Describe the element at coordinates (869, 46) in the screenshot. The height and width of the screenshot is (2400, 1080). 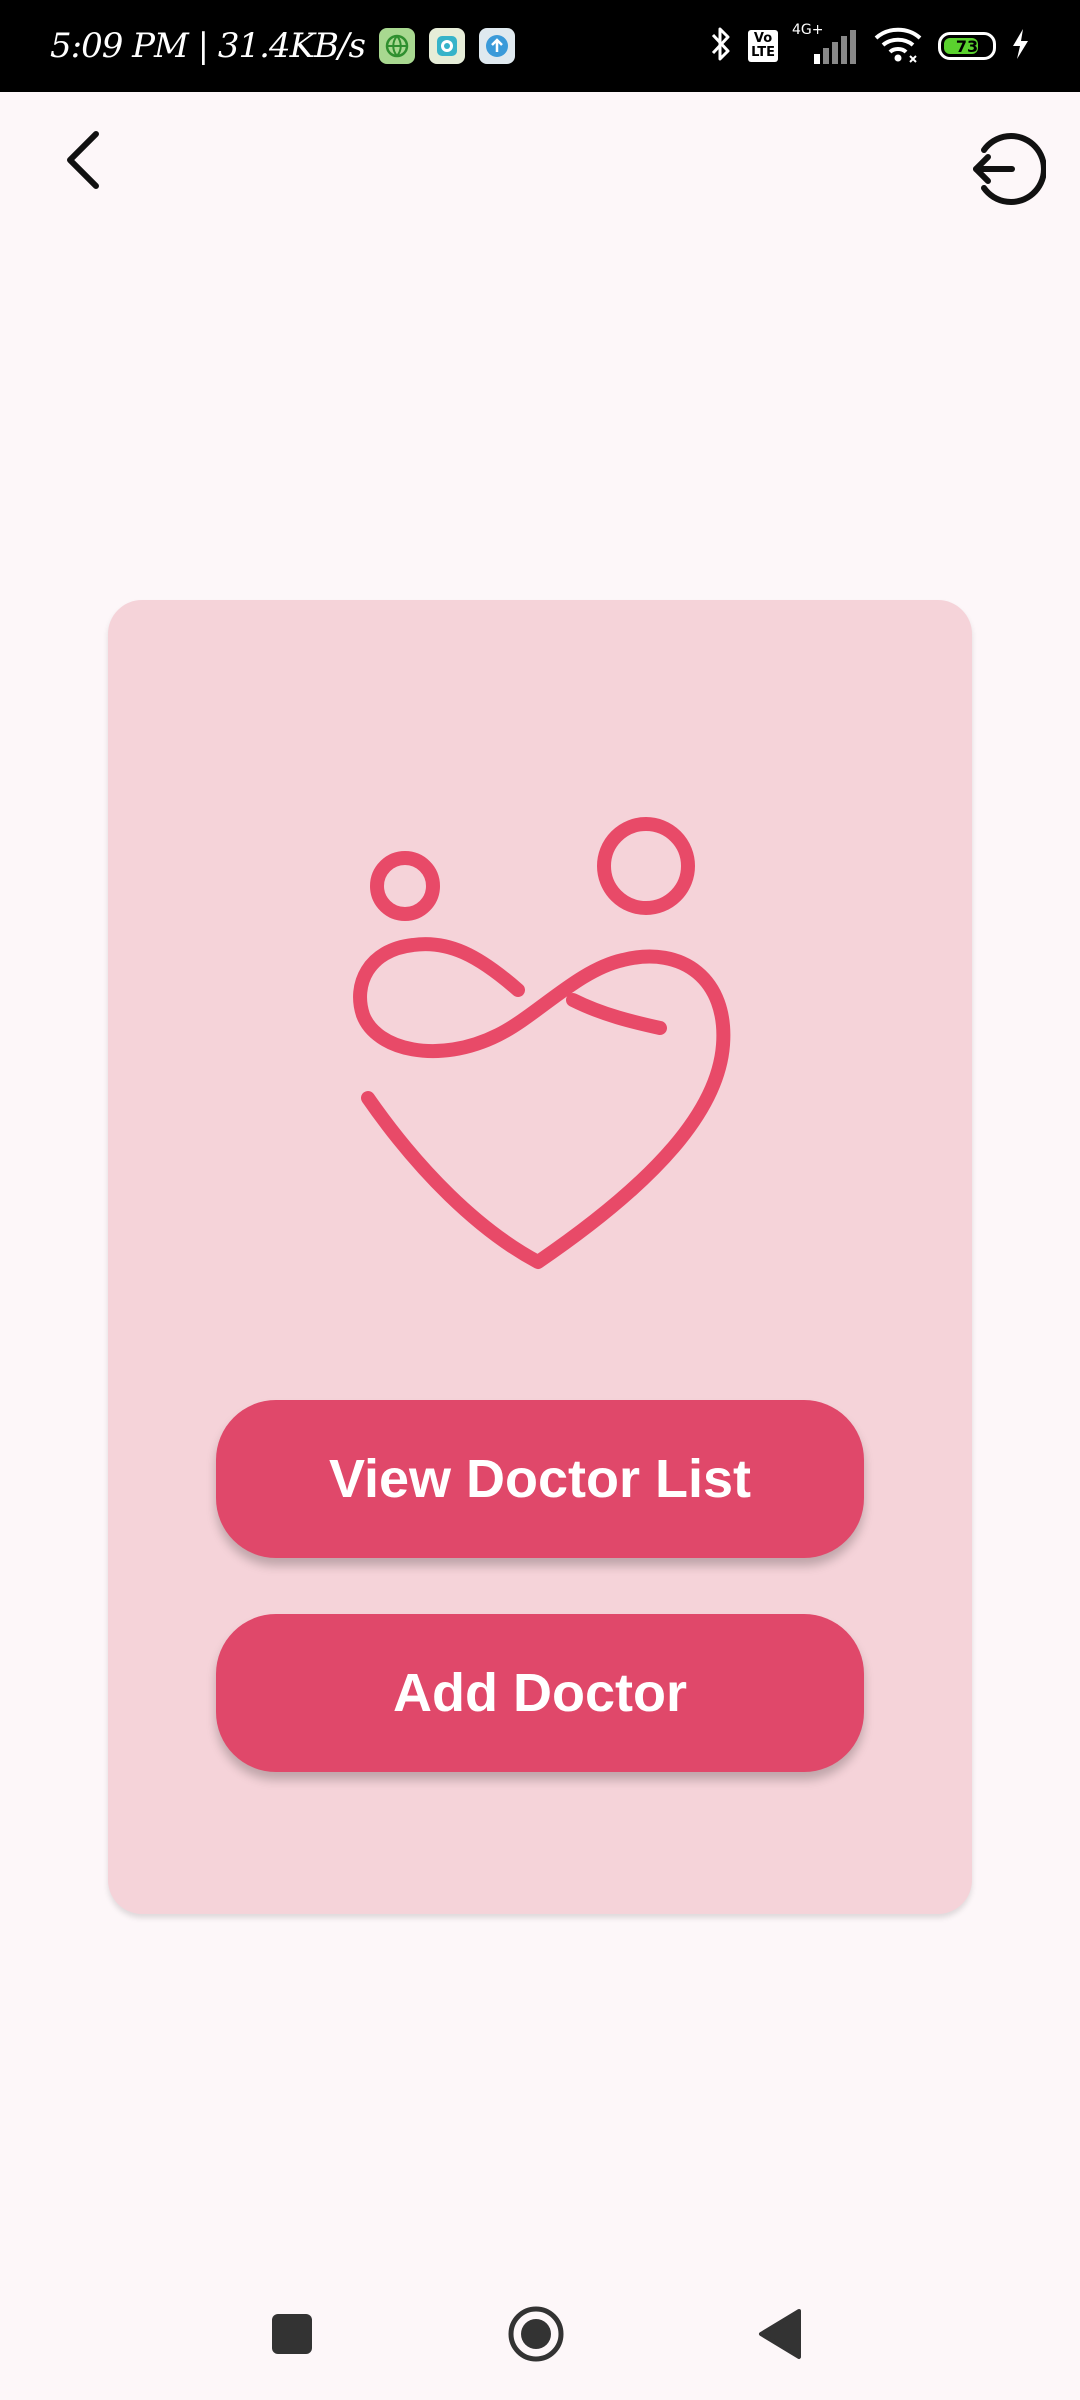
I see `status-right: Vo LTE 4G+ 73` at that location.